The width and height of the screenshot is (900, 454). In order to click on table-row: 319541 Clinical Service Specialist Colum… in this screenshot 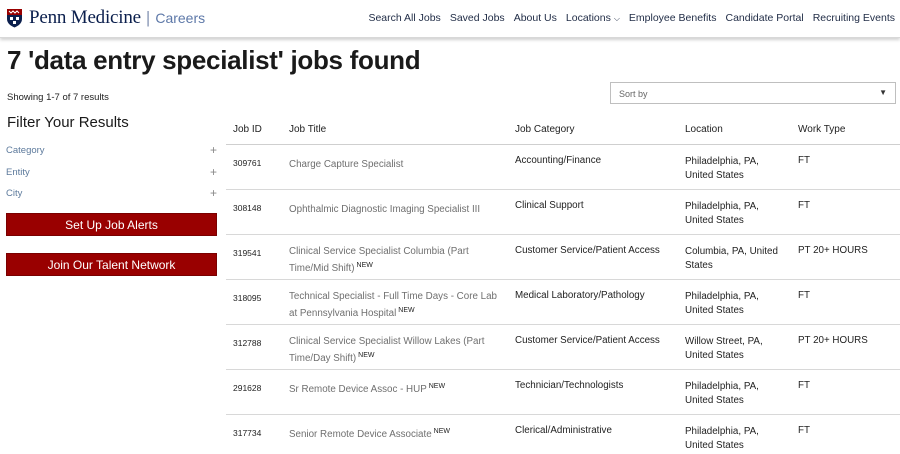, I will do `click(563, 257)`.